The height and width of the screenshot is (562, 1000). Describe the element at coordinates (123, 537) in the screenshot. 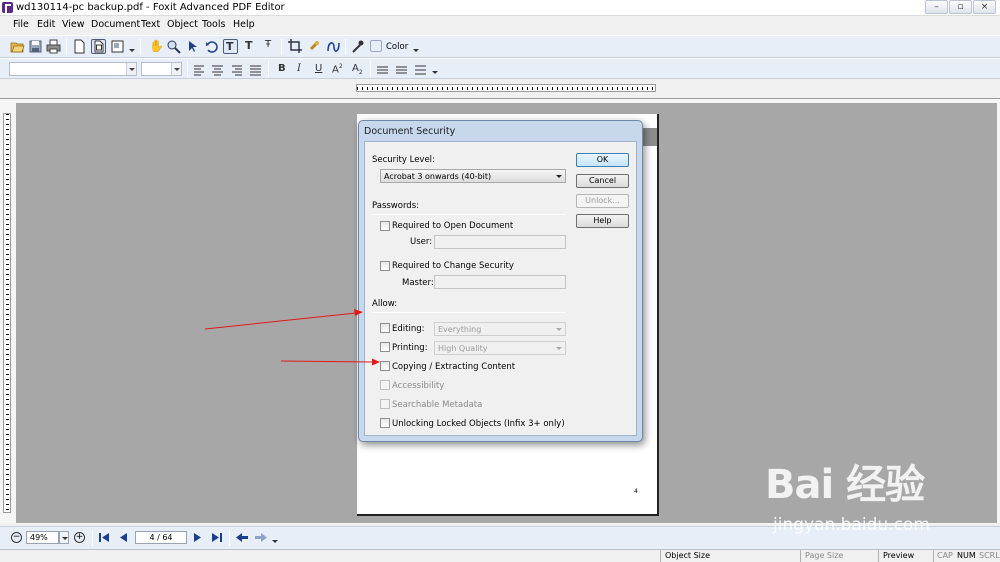

I see `previous-page-icon` at that location.